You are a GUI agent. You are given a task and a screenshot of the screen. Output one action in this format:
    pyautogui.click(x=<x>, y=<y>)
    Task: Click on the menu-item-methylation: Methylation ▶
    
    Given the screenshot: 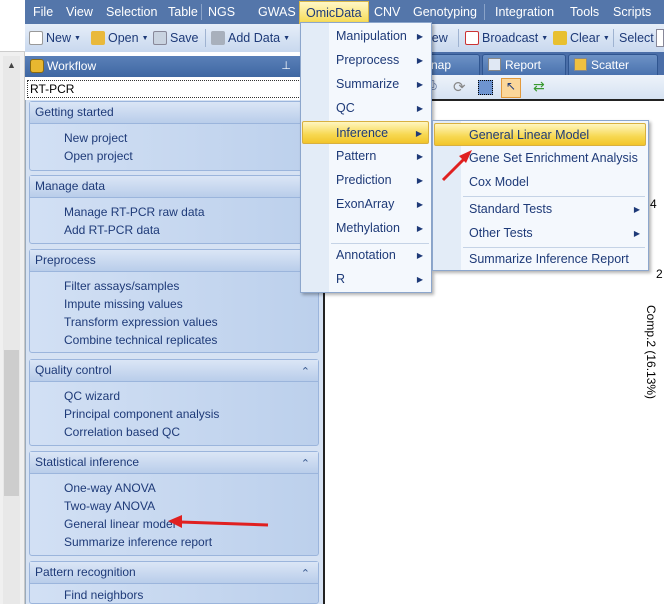 What is the action you would take?
    pyautogui.click(x=366, y=228)
    